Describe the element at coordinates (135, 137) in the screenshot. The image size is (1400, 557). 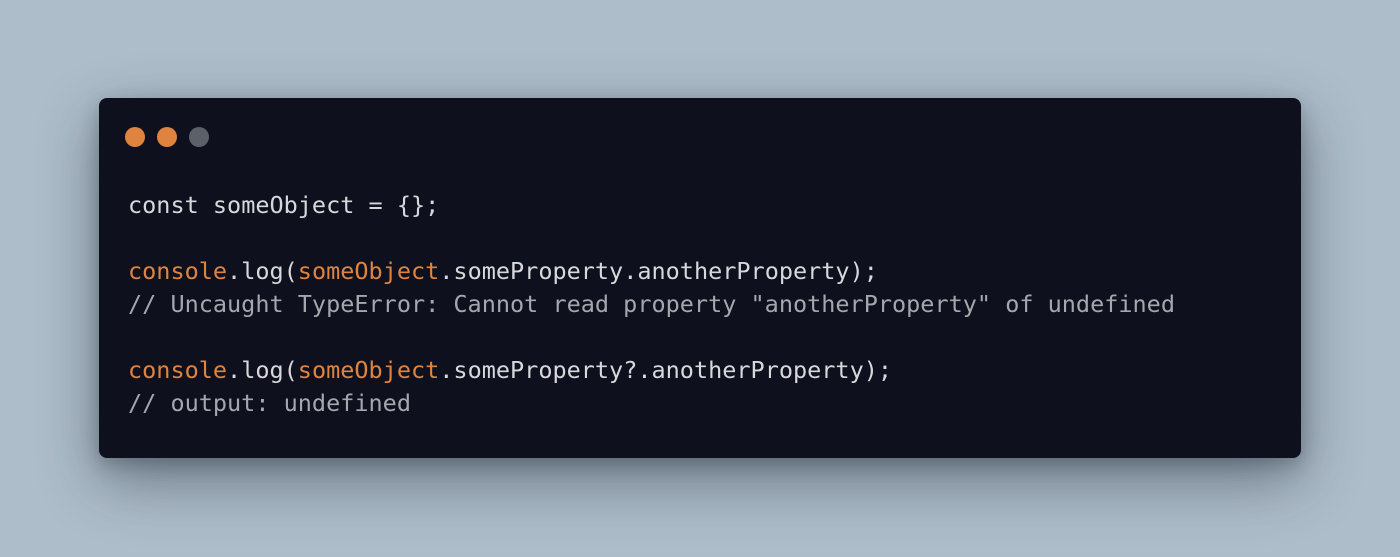
I see `close-dot-icon` at that location.